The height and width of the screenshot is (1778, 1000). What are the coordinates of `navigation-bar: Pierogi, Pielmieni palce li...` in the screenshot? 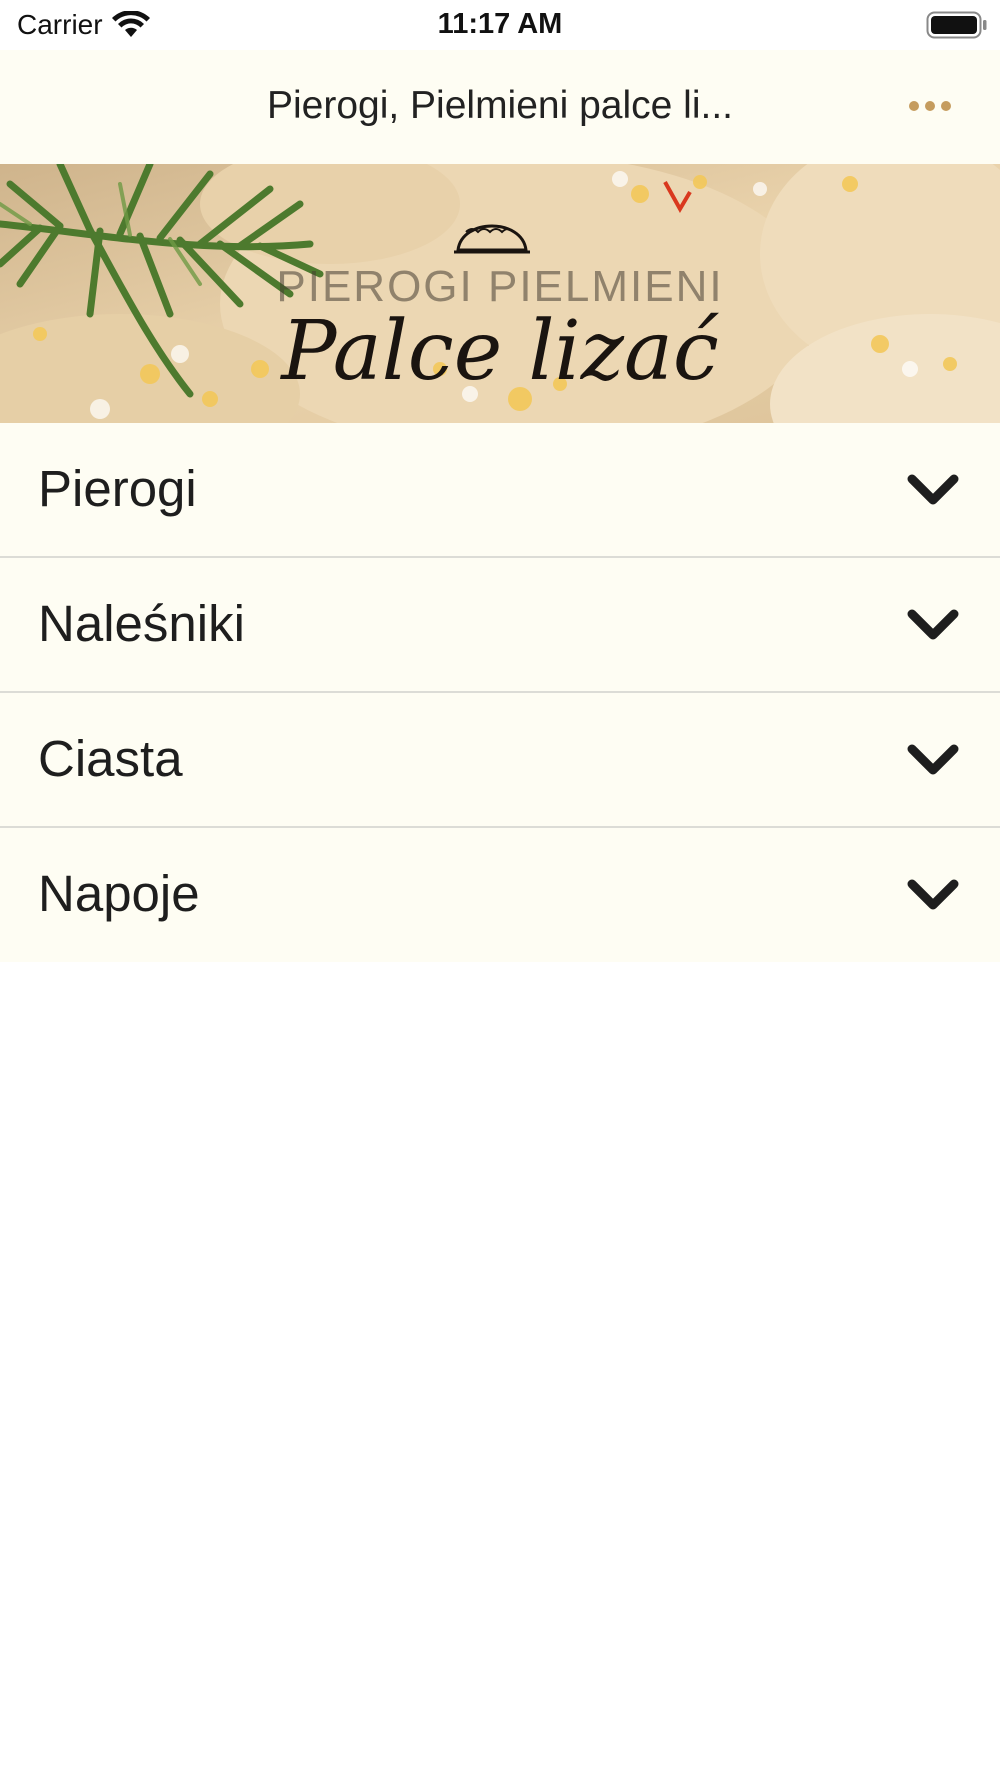 It's located at (500, 107).